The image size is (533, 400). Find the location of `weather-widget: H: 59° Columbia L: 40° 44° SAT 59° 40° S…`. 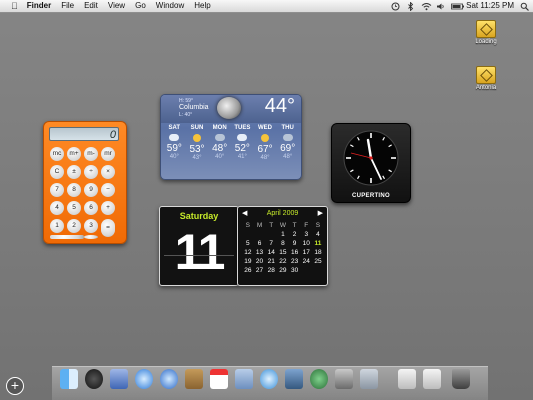

weather-widget: H: 59° Columbia L: 40° 44° SAT 59° 40° S… is located at coordinates (231, 137).